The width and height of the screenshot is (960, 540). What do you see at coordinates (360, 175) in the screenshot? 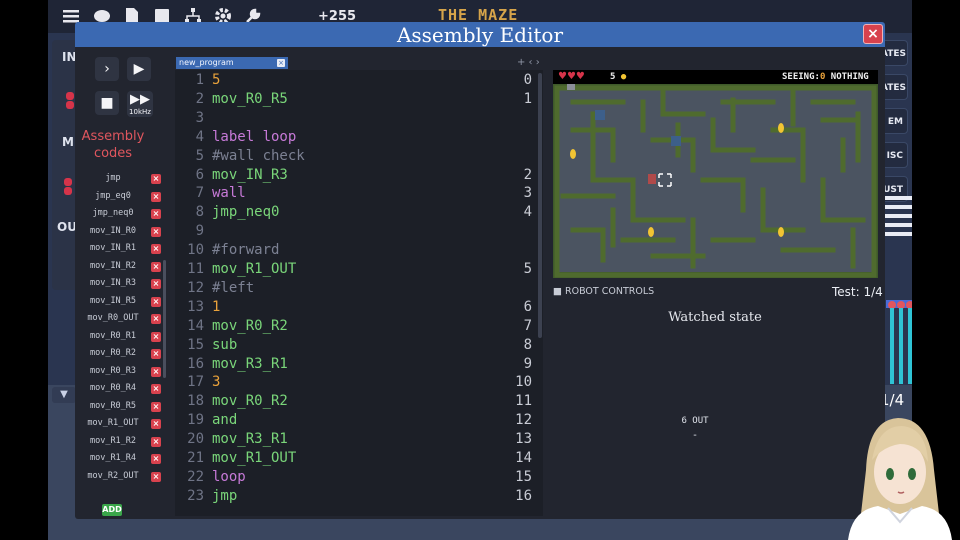
I see `code-line: 6 mov_IN_R3 2` at bounding box center [360, 175].